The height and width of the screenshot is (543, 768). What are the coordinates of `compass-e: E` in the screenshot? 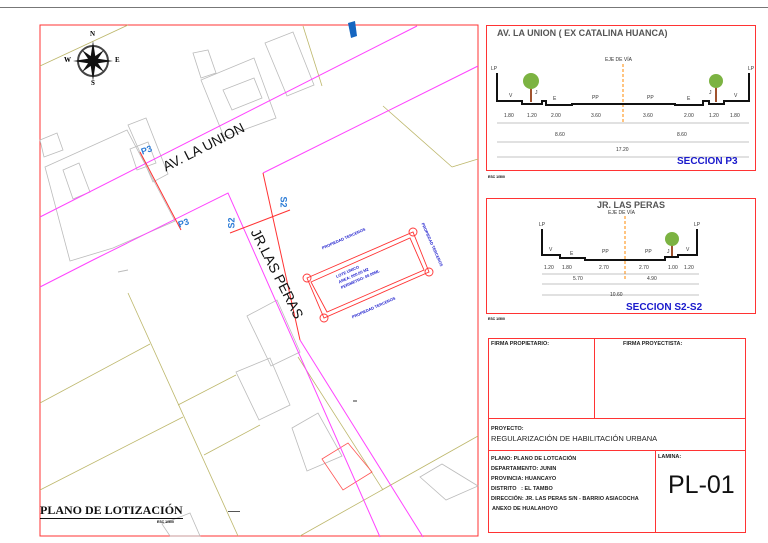 It's located at (117, 60).